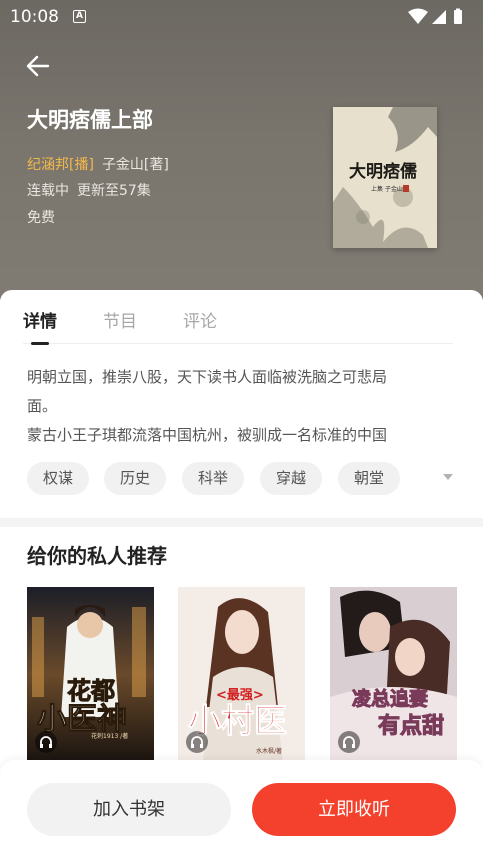 Image resolution: width=483 pixels, height=858 pixels. What do you see at coordinates (97, 556) in the screenshot?
I see `recommend-title: 给你的私人推荐` at bounding box center [97, 556].